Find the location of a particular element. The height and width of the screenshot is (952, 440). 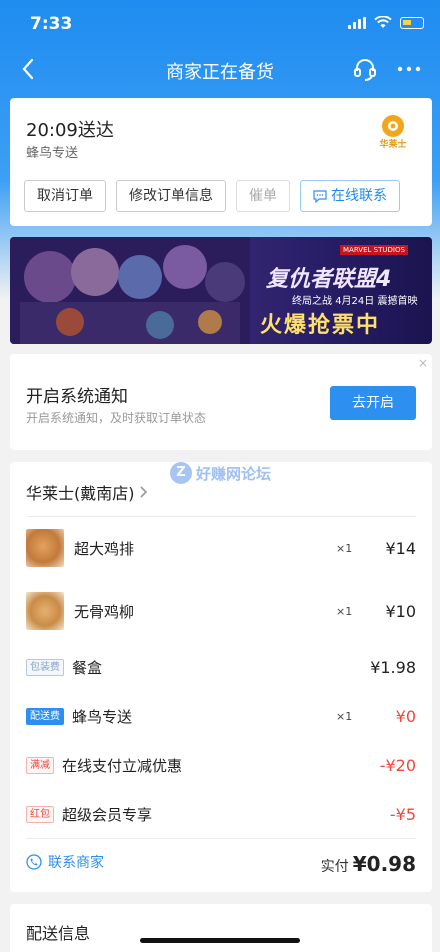

status-time: 7:33 is located at coordinates (51, 24).